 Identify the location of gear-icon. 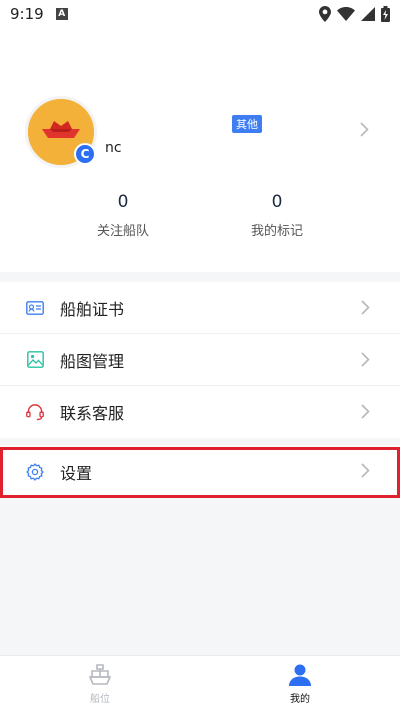
(35, 471).